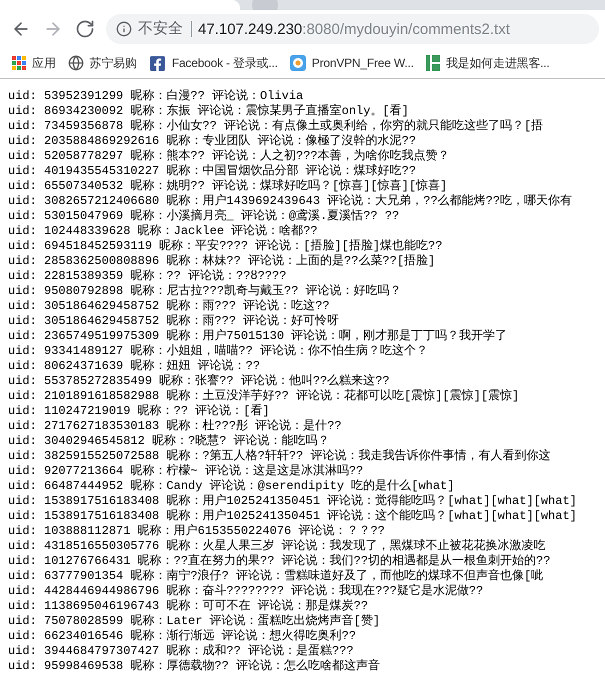 The height and width of the screenshot is (679, 605). Describe the element at coordinates (209, 111) in the screenshot. I see `comment-line: uid: 86934230092 昵称：东振 评论说：震惊某男子直播室only。[看]` at that location.